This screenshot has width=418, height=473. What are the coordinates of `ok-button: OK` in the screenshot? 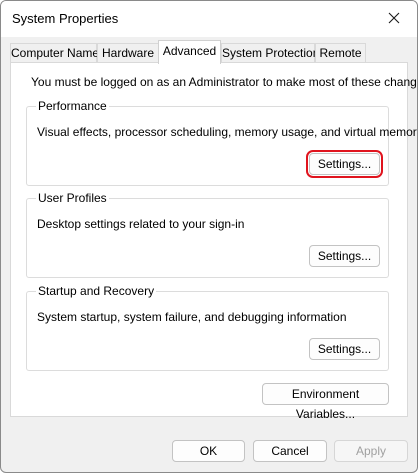 It's located at (208, 451).